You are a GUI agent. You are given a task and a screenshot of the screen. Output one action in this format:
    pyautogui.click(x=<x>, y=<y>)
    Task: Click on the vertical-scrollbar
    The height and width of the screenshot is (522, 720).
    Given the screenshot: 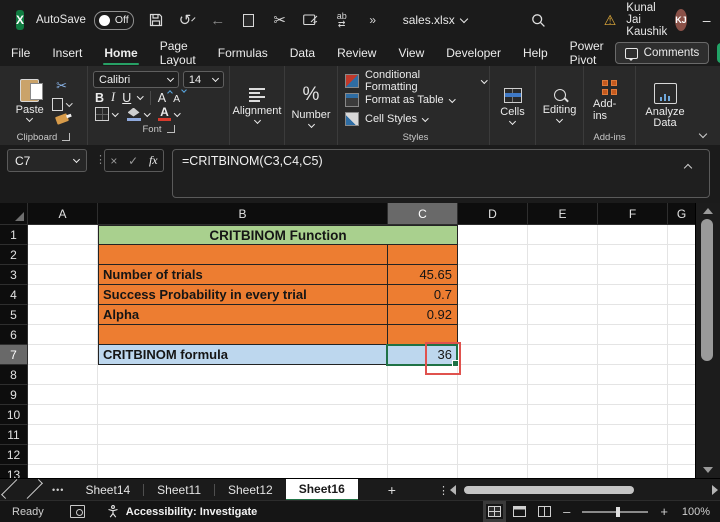 What is the action you would take?
    pyautogui.click(x=707, y=340)
    